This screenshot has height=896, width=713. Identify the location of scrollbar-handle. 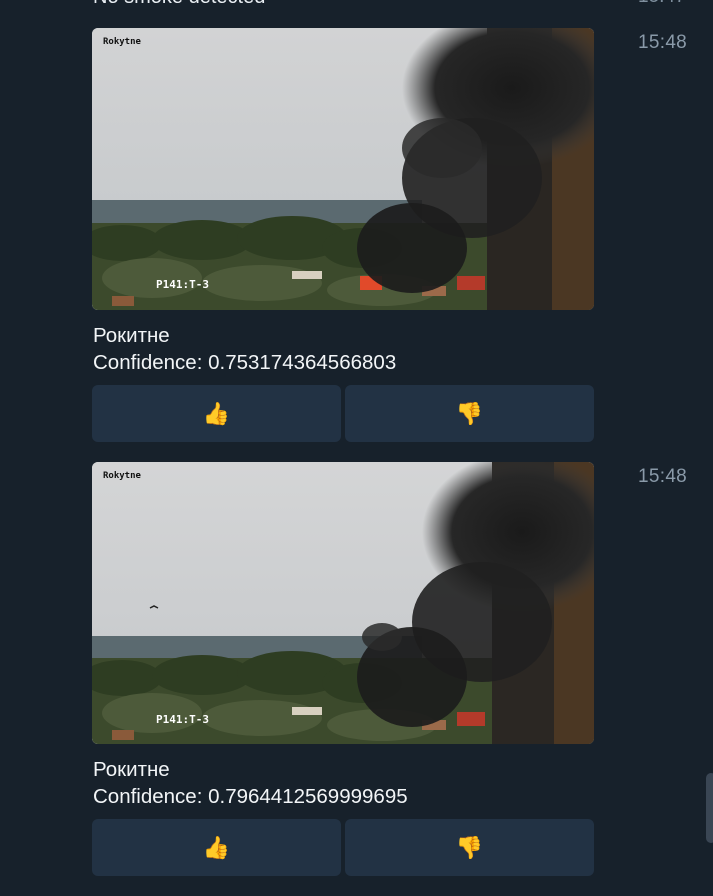
(709, 808).